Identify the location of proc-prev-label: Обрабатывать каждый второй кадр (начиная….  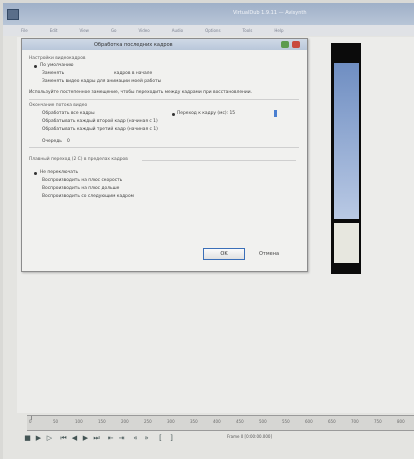
(100, 121).